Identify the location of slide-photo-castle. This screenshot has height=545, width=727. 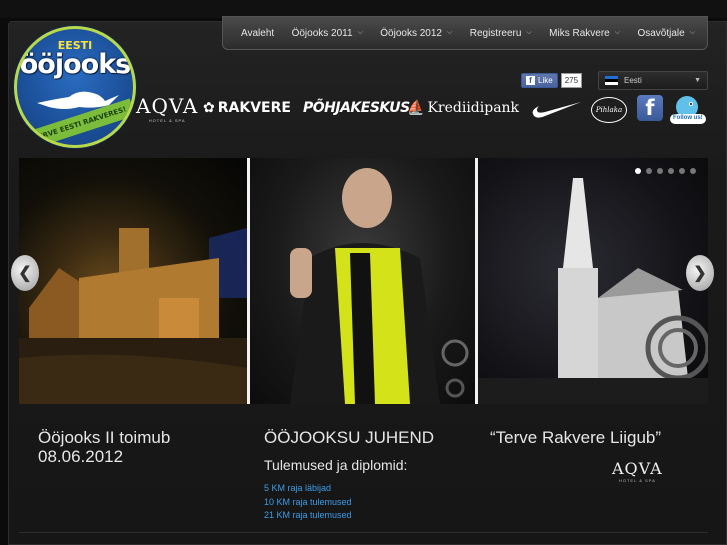
(133, 281).